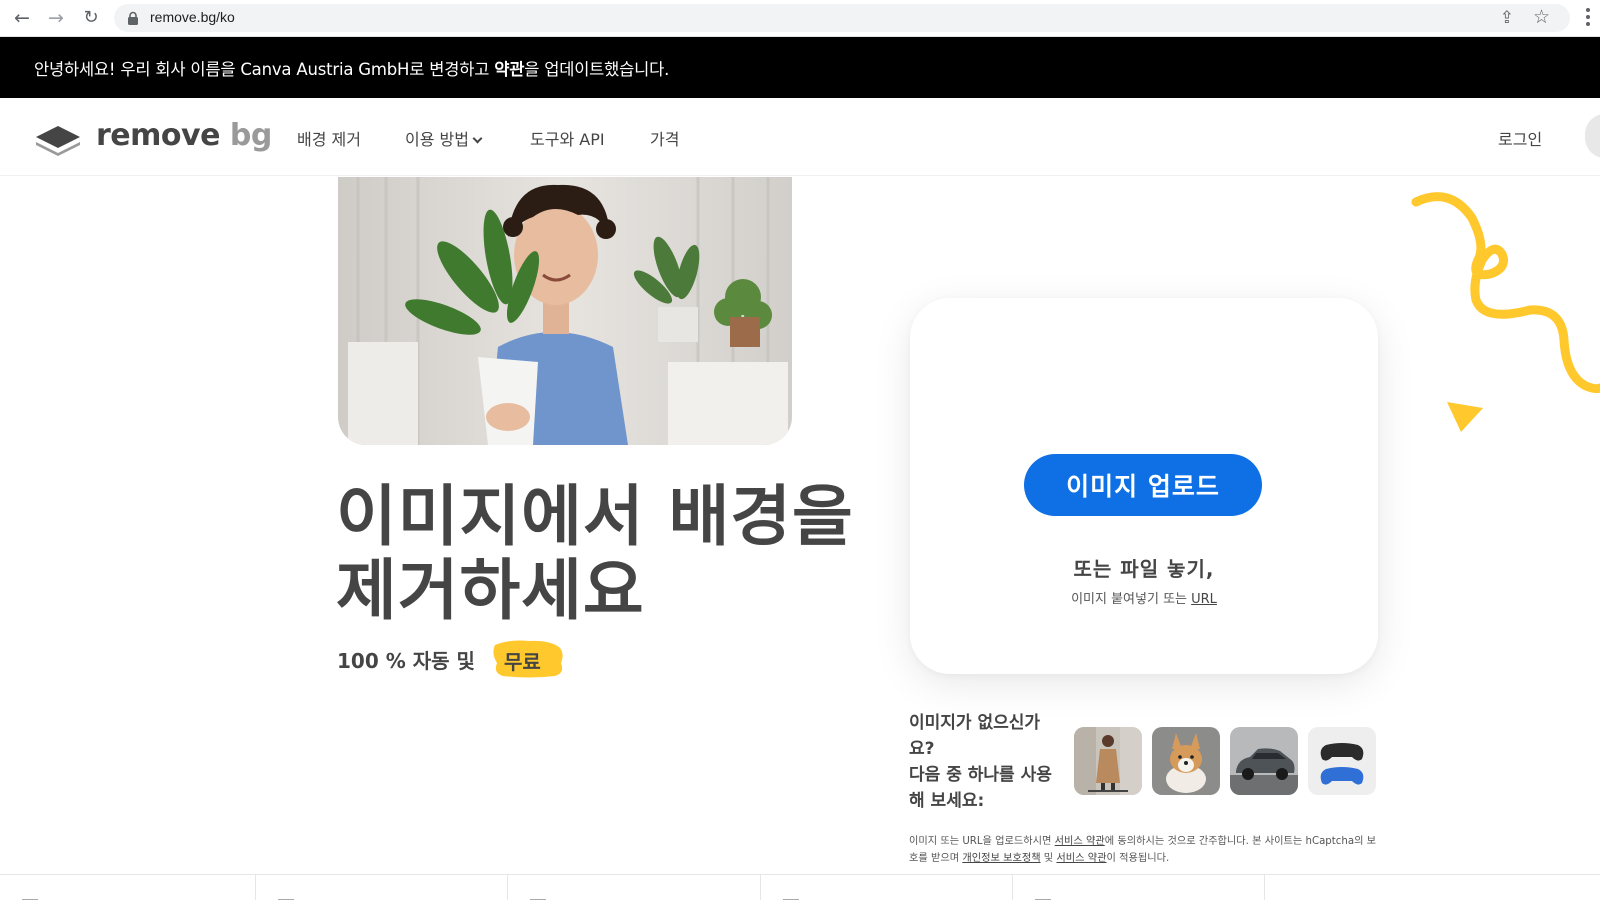 This screenshot has height=900, width=1600. I want to click on sample-thumb-woman, so click(1108, 761).